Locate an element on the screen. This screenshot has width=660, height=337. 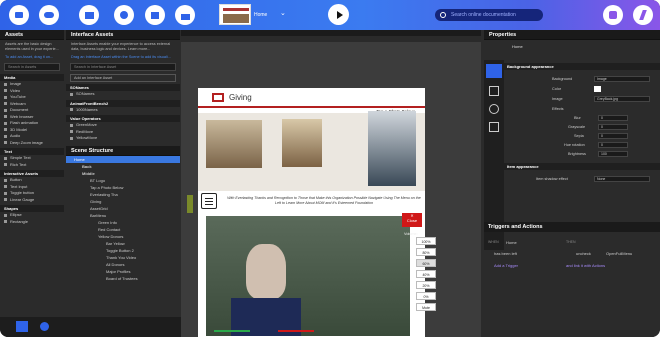
close-button: ✕ Close is located at coordinates (412, 220).